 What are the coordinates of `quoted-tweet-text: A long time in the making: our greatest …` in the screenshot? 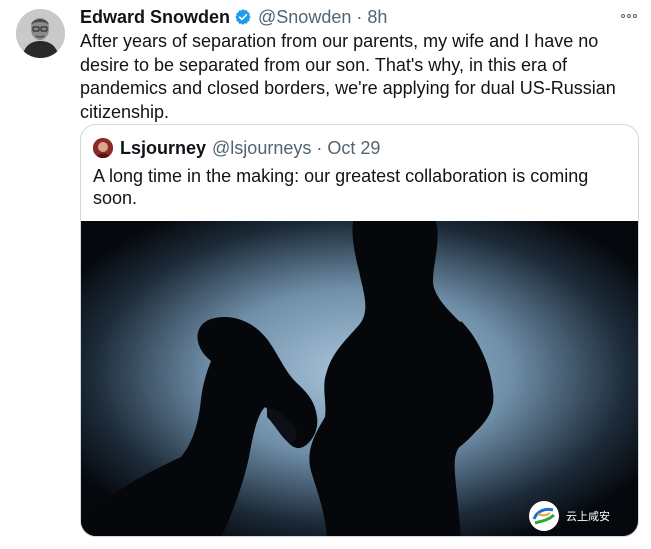 It's located at (341, 187).